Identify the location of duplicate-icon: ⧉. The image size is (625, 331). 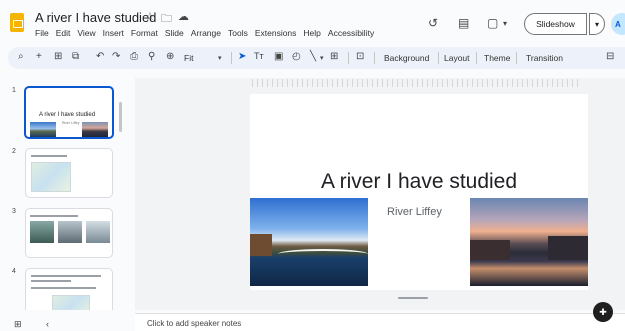
(75, 56).